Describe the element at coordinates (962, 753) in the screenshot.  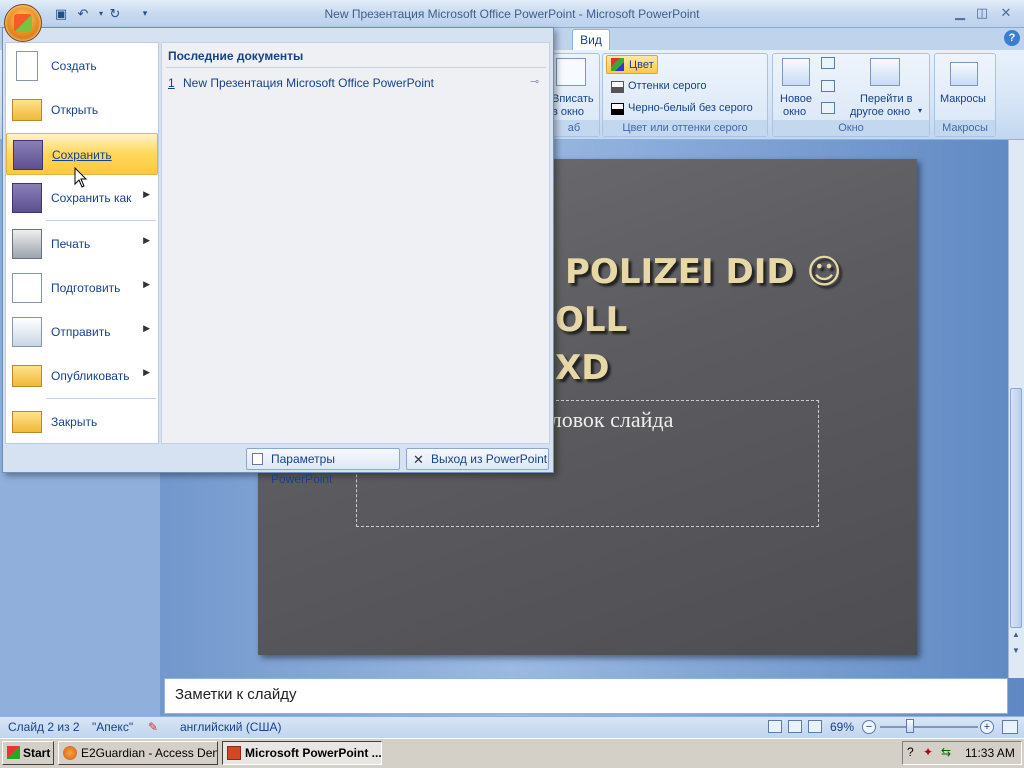
I see `system-tray: ? ✦ ⇆ 11:33 AM` at that location.